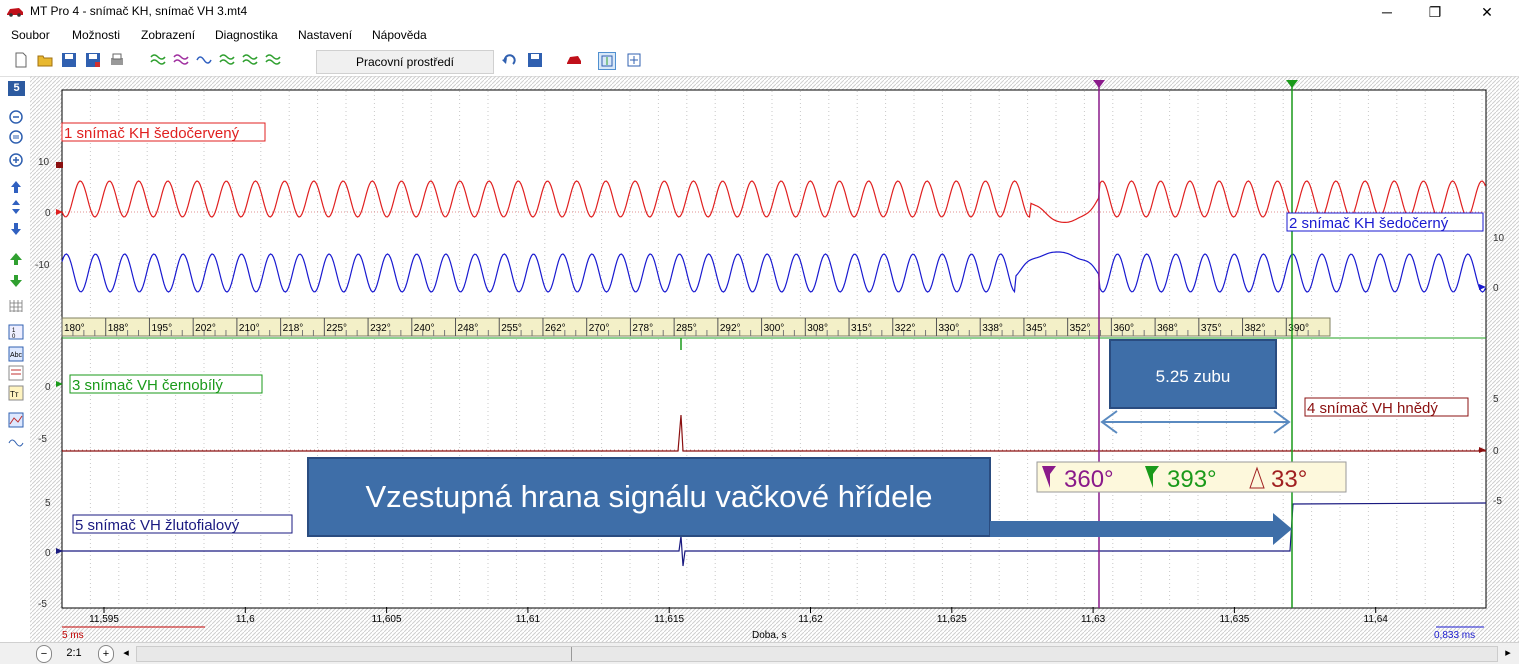 This screenshot has width=1519, height=664. Describe the element at coordinates (246, 35) in the screenshot. I see `menu-diagnostika: Diagnostika` at that location.